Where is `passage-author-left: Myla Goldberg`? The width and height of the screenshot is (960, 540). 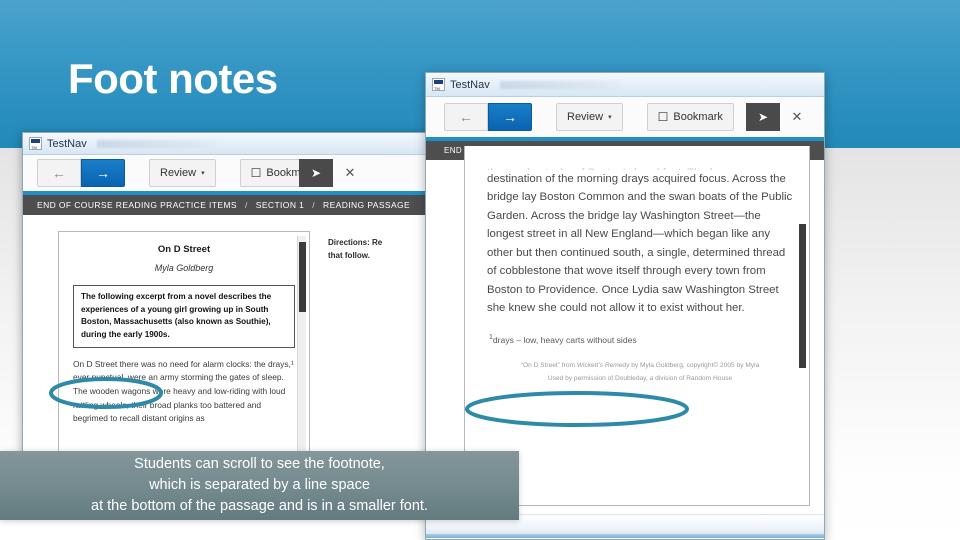
passage-author-left: Myla Goldberg is located at coordinates (184, 268).